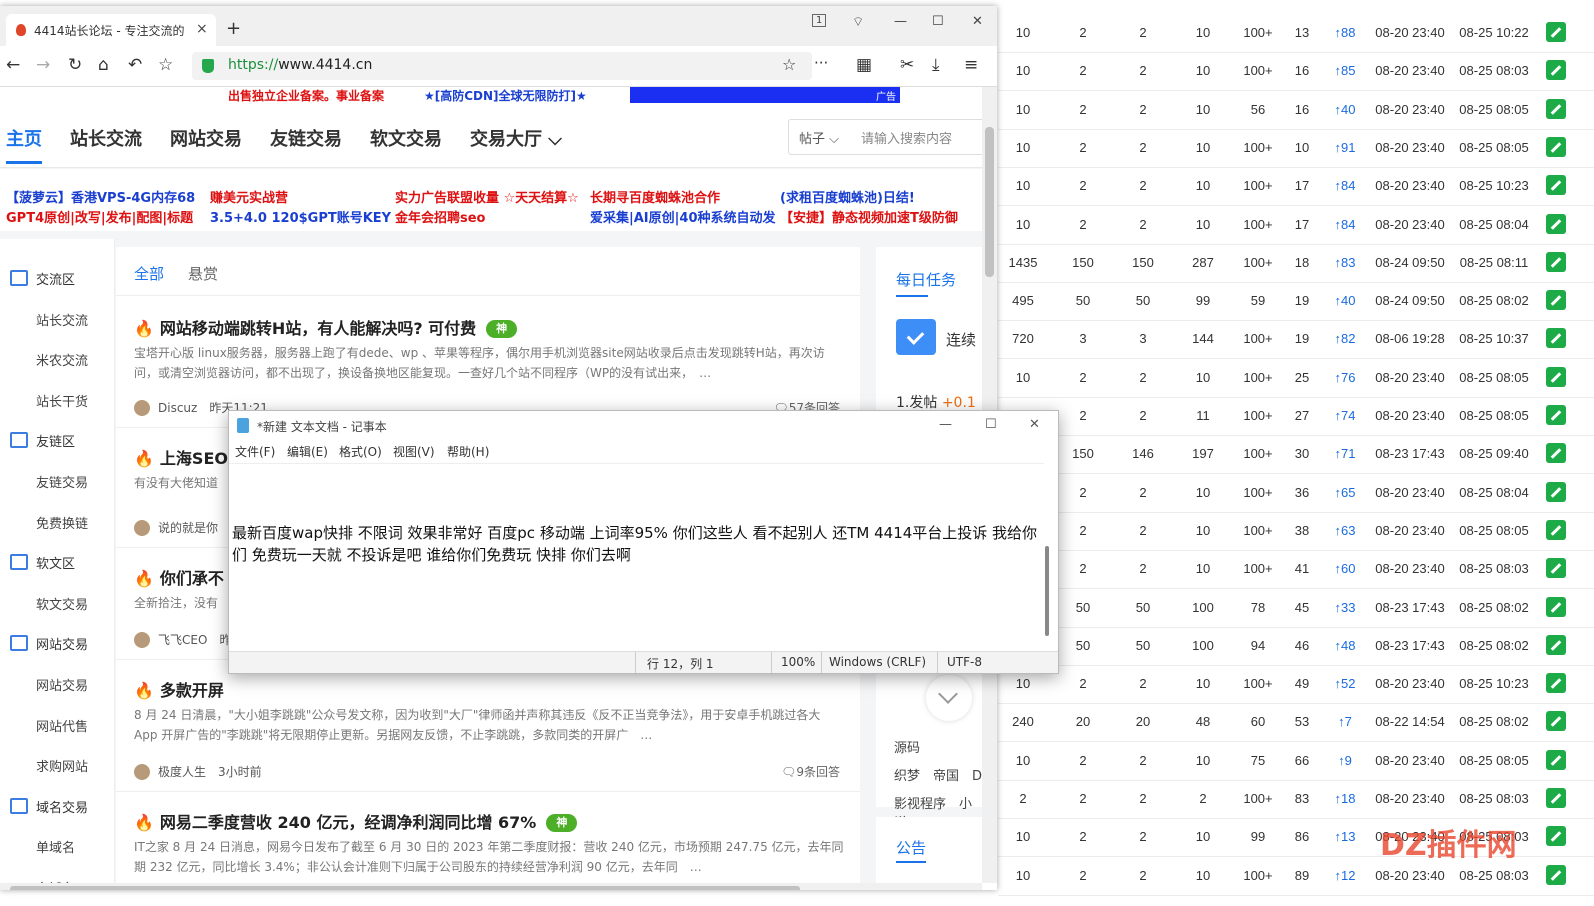  What do you see at coordinates (233, 28) in the screenshot?
I see `new-tab-icon: +` at bounding box center [233, 28].